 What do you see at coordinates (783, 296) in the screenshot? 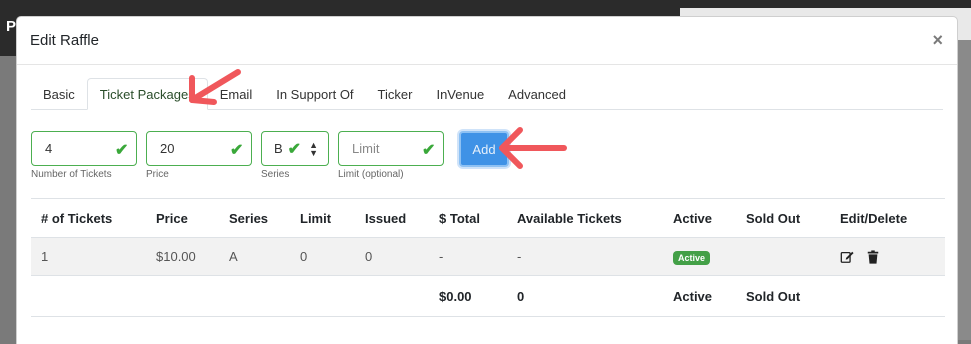
I see `totals-sold-out: Sold Out` at bounding box center [783, 296].